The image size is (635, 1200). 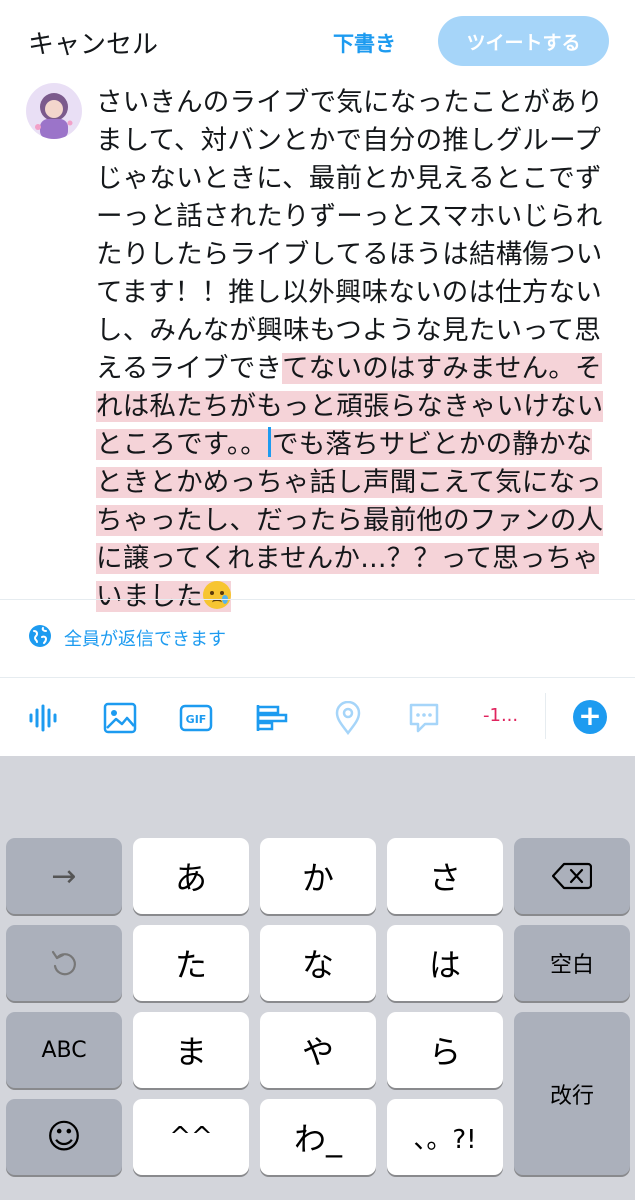 What do you see at coordinates (269, 442) in the screenshot?
I see `text-cursor` at bounding box center [269, 442].